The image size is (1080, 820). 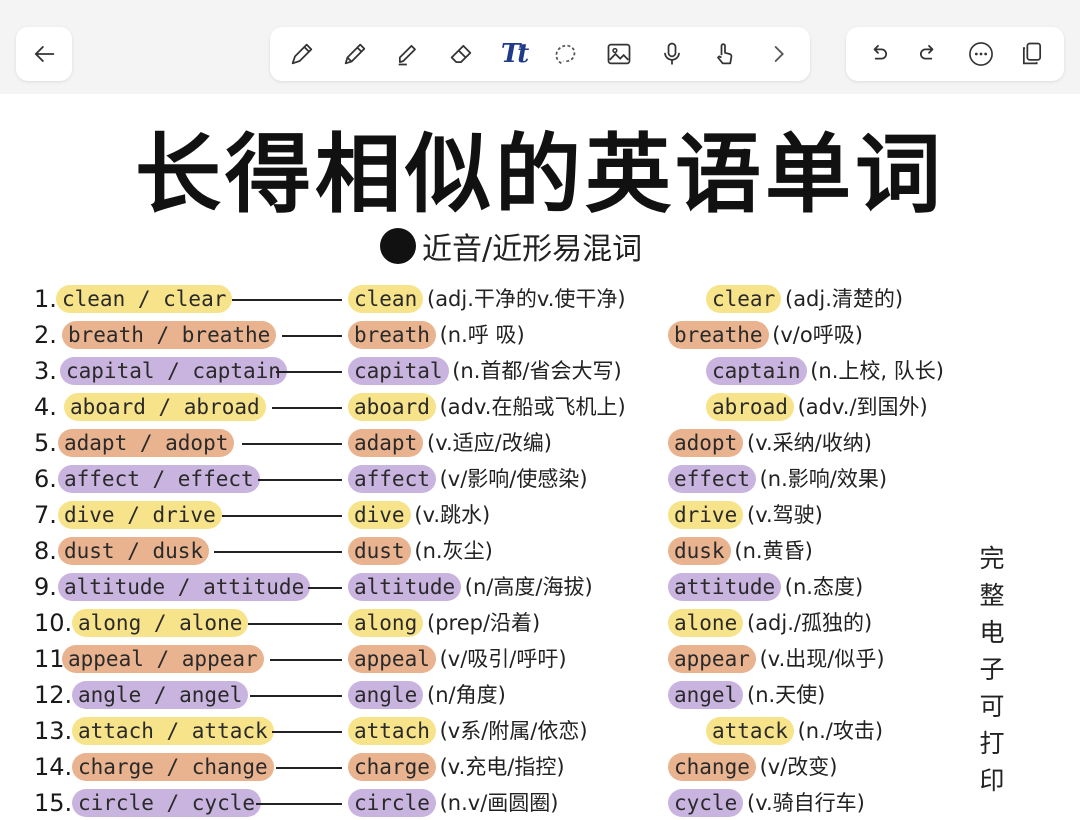 What do you see at coordinates (53, 803) in the screenshot?
I see `row-number: 15.` at bounding box center [53, 803].